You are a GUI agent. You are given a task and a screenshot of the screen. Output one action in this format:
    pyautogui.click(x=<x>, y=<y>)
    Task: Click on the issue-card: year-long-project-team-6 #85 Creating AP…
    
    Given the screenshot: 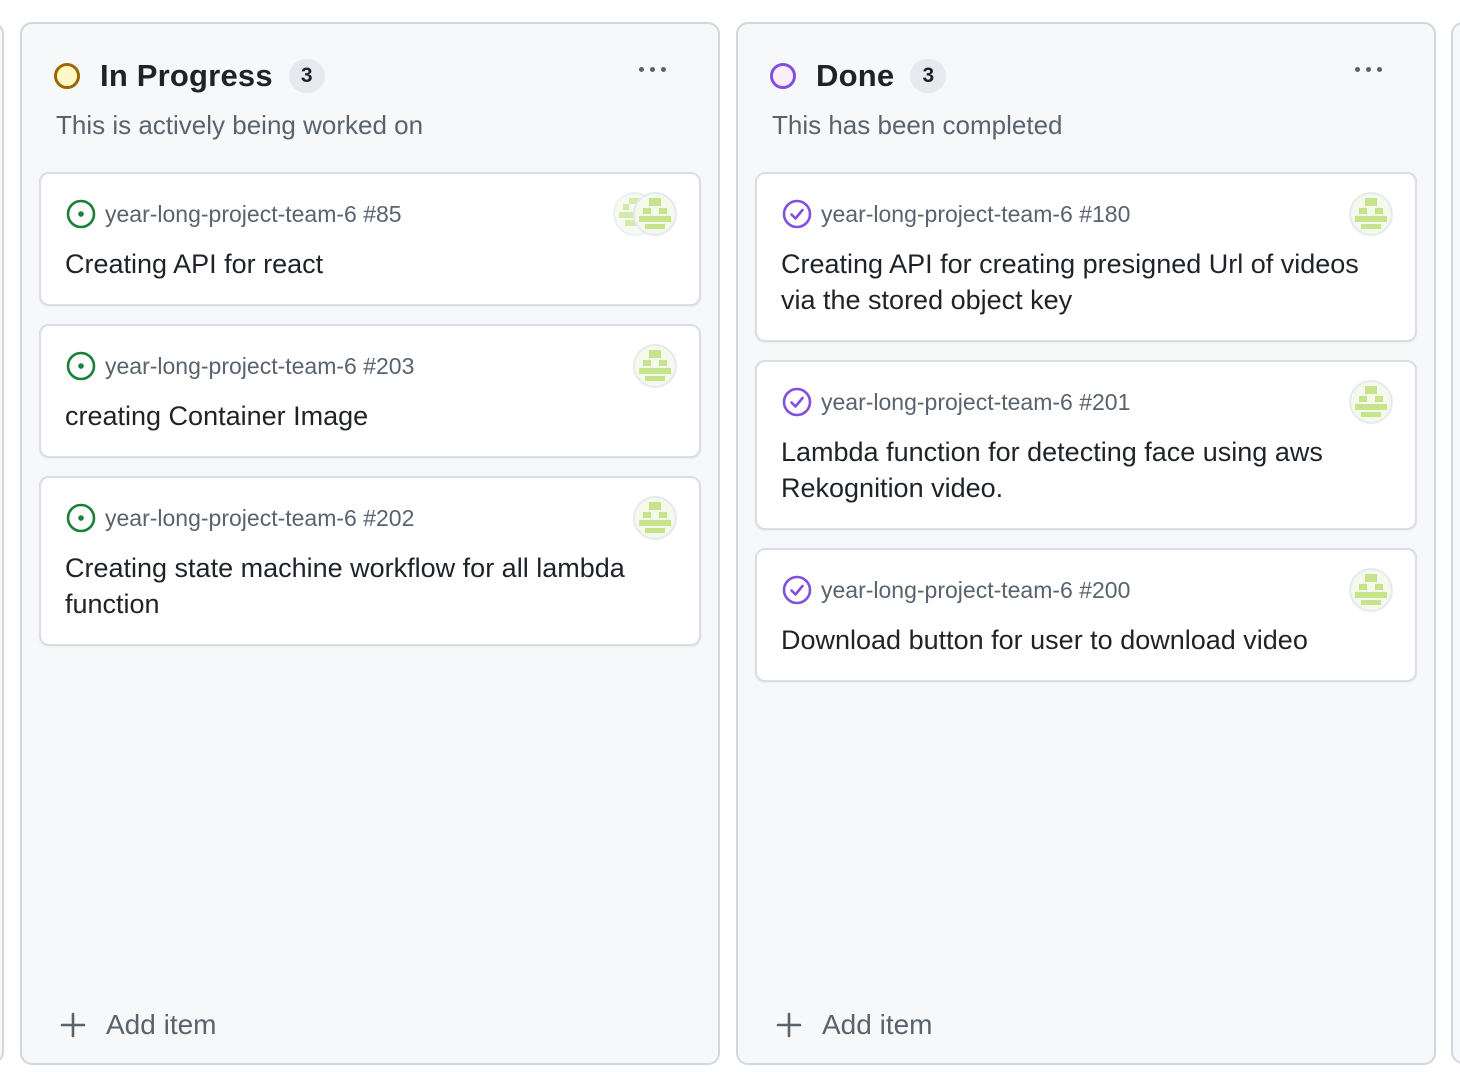 What is the action you would take?
    pyautogui.click(x=370, y=239)
    